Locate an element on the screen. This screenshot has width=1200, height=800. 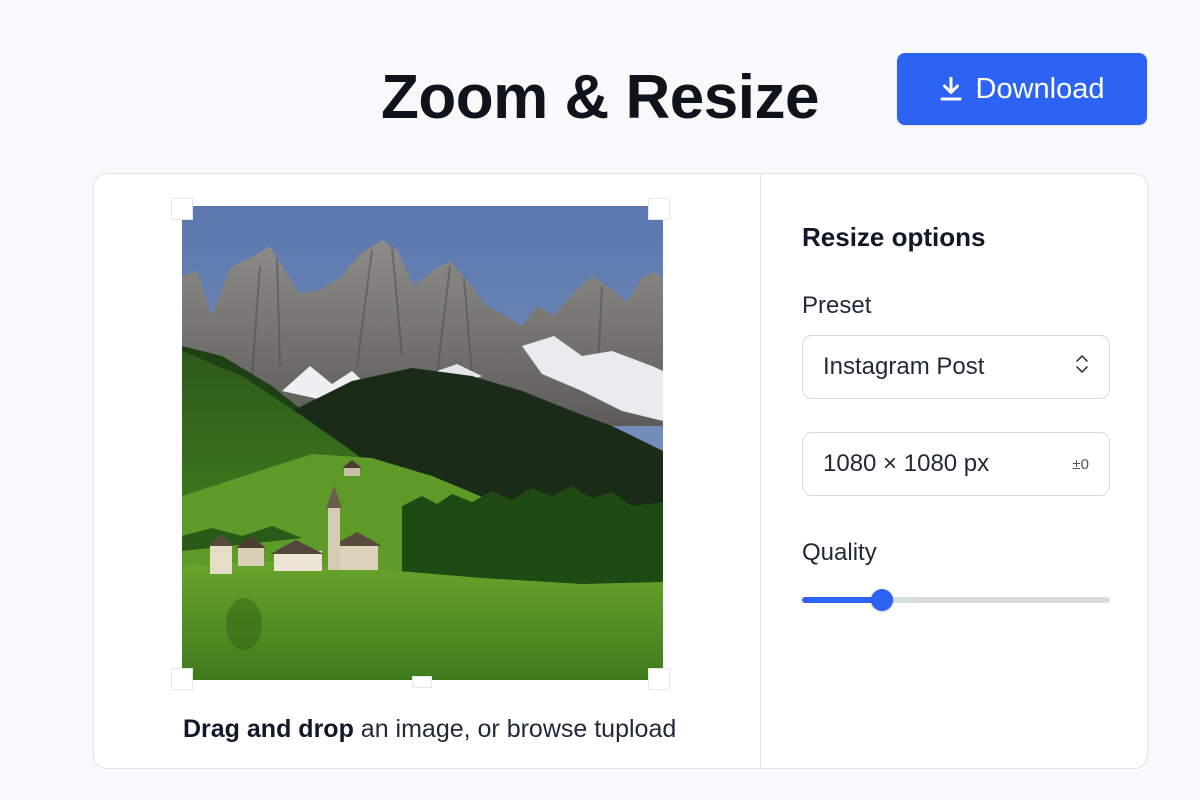
resize-options-title: Resize options is located at coordinates (894, 237).